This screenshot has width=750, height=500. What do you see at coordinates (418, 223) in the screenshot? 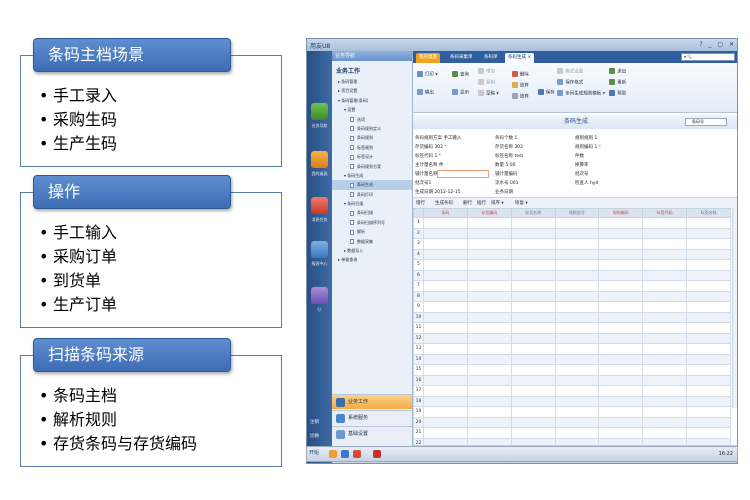
I see `row-number: 1` at bounding box center [418, 223].